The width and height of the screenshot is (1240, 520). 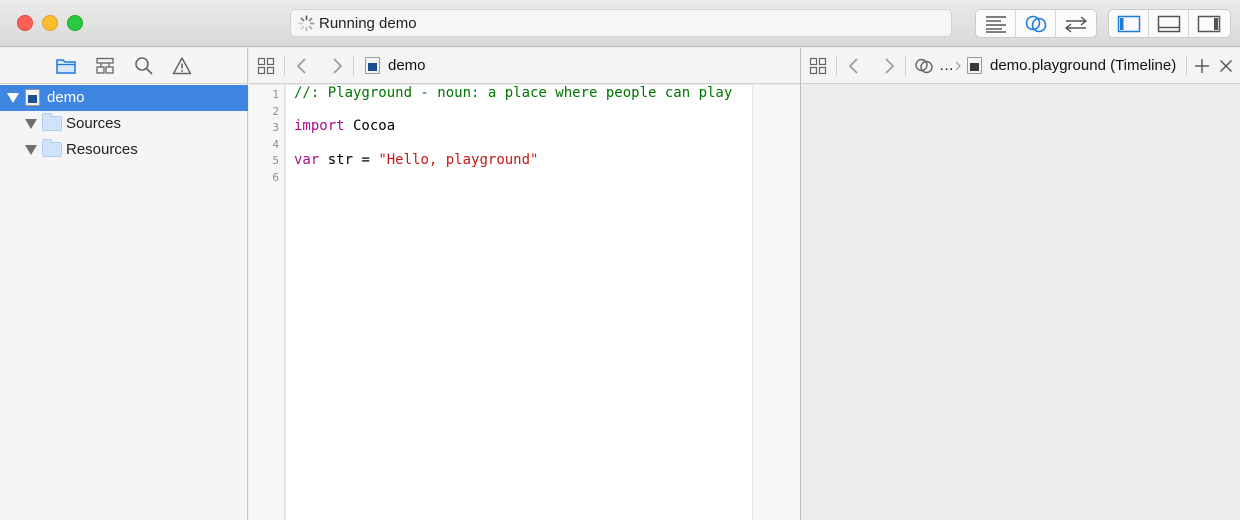 I want to click on line-number: 5, so click(x=275, y=160).